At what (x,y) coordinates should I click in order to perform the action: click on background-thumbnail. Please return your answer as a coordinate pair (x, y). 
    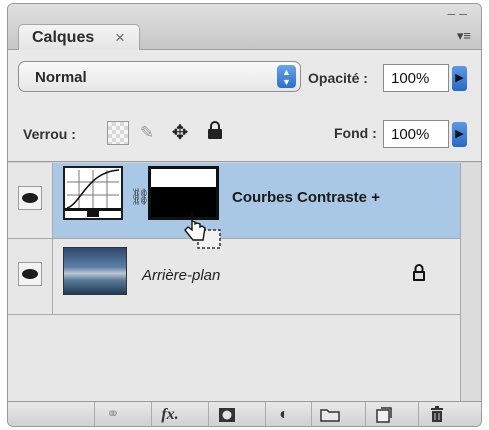
    Looking at the image, I should click on (95, 271).